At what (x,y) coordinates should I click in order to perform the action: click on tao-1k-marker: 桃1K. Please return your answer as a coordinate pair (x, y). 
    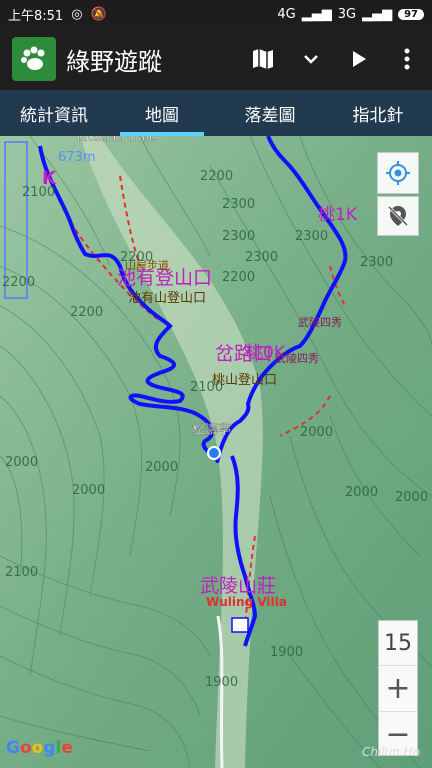
    Looking at the image, I should click on (338, 215).